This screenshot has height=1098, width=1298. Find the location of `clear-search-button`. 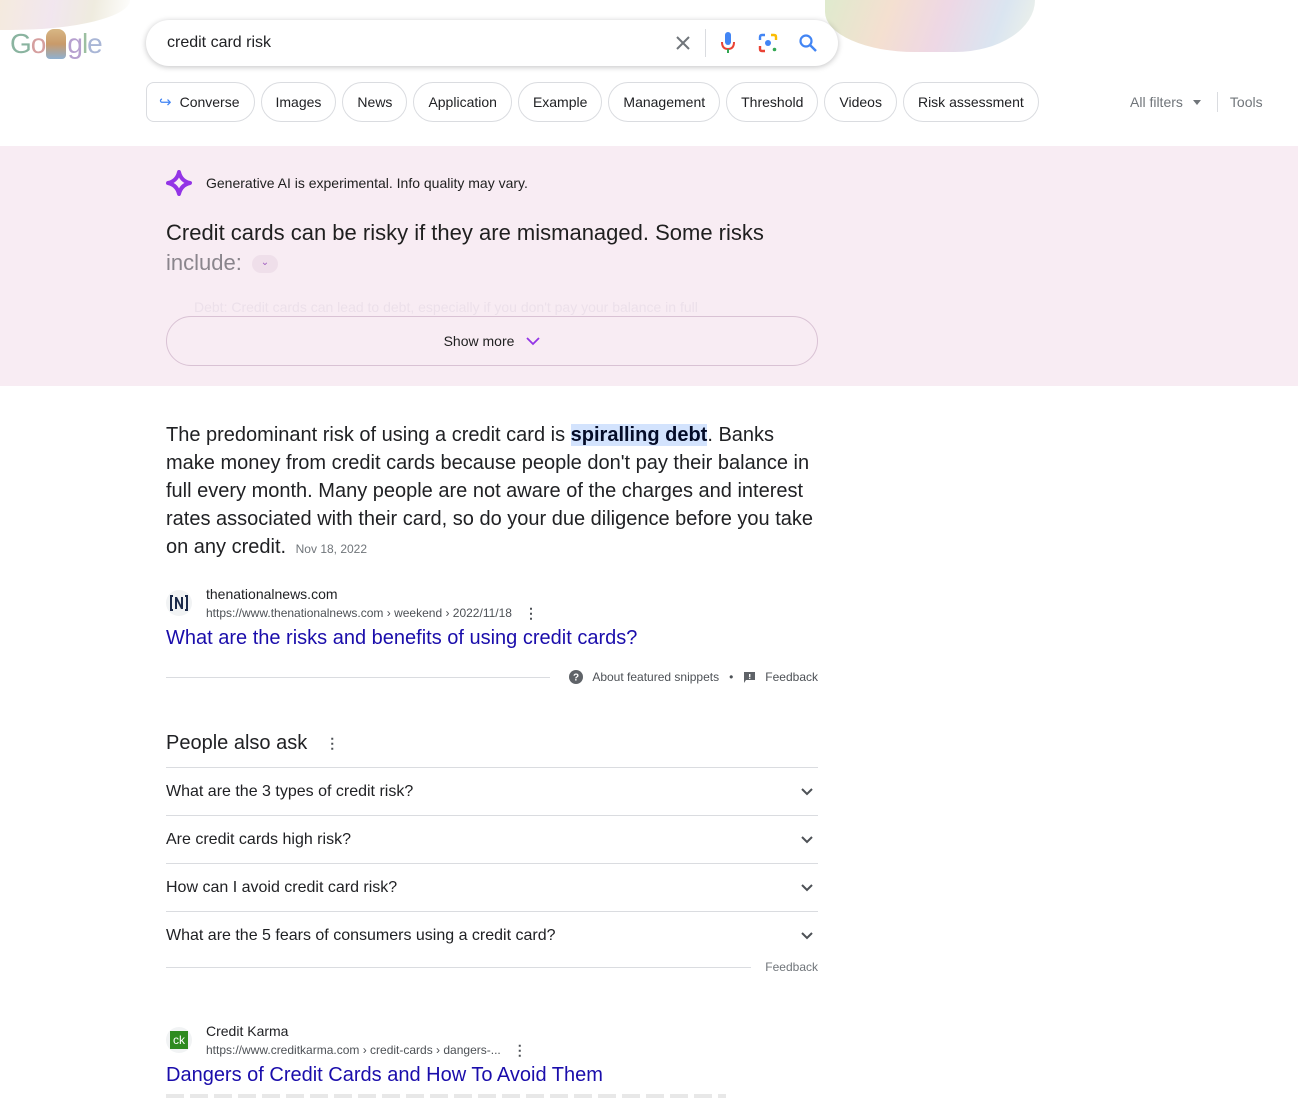

clear-search-button is located at coordinates (683, 43).